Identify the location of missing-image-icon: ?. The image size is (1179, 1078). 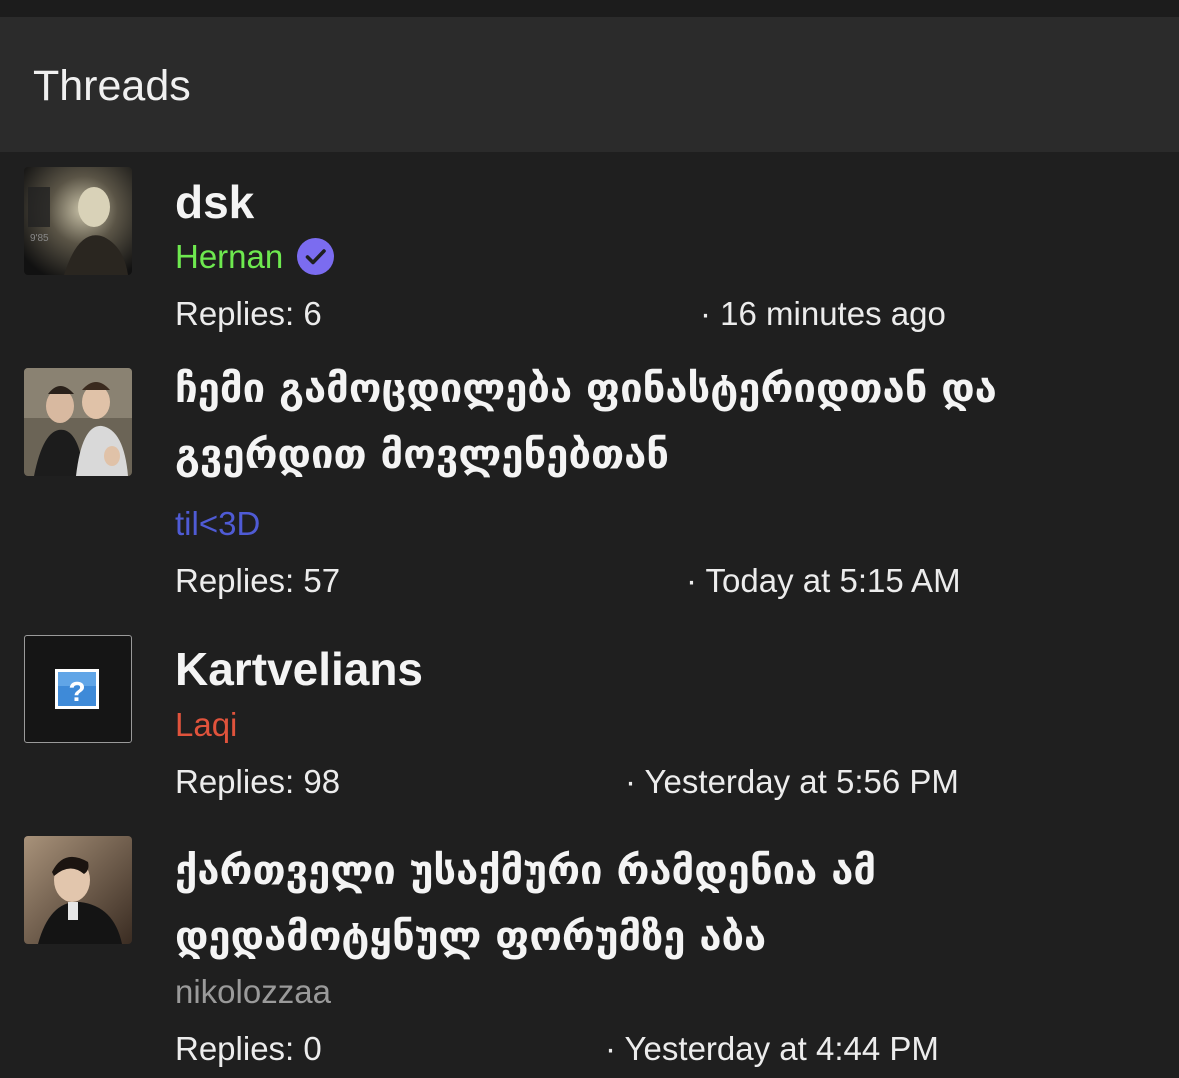
(77, 689).